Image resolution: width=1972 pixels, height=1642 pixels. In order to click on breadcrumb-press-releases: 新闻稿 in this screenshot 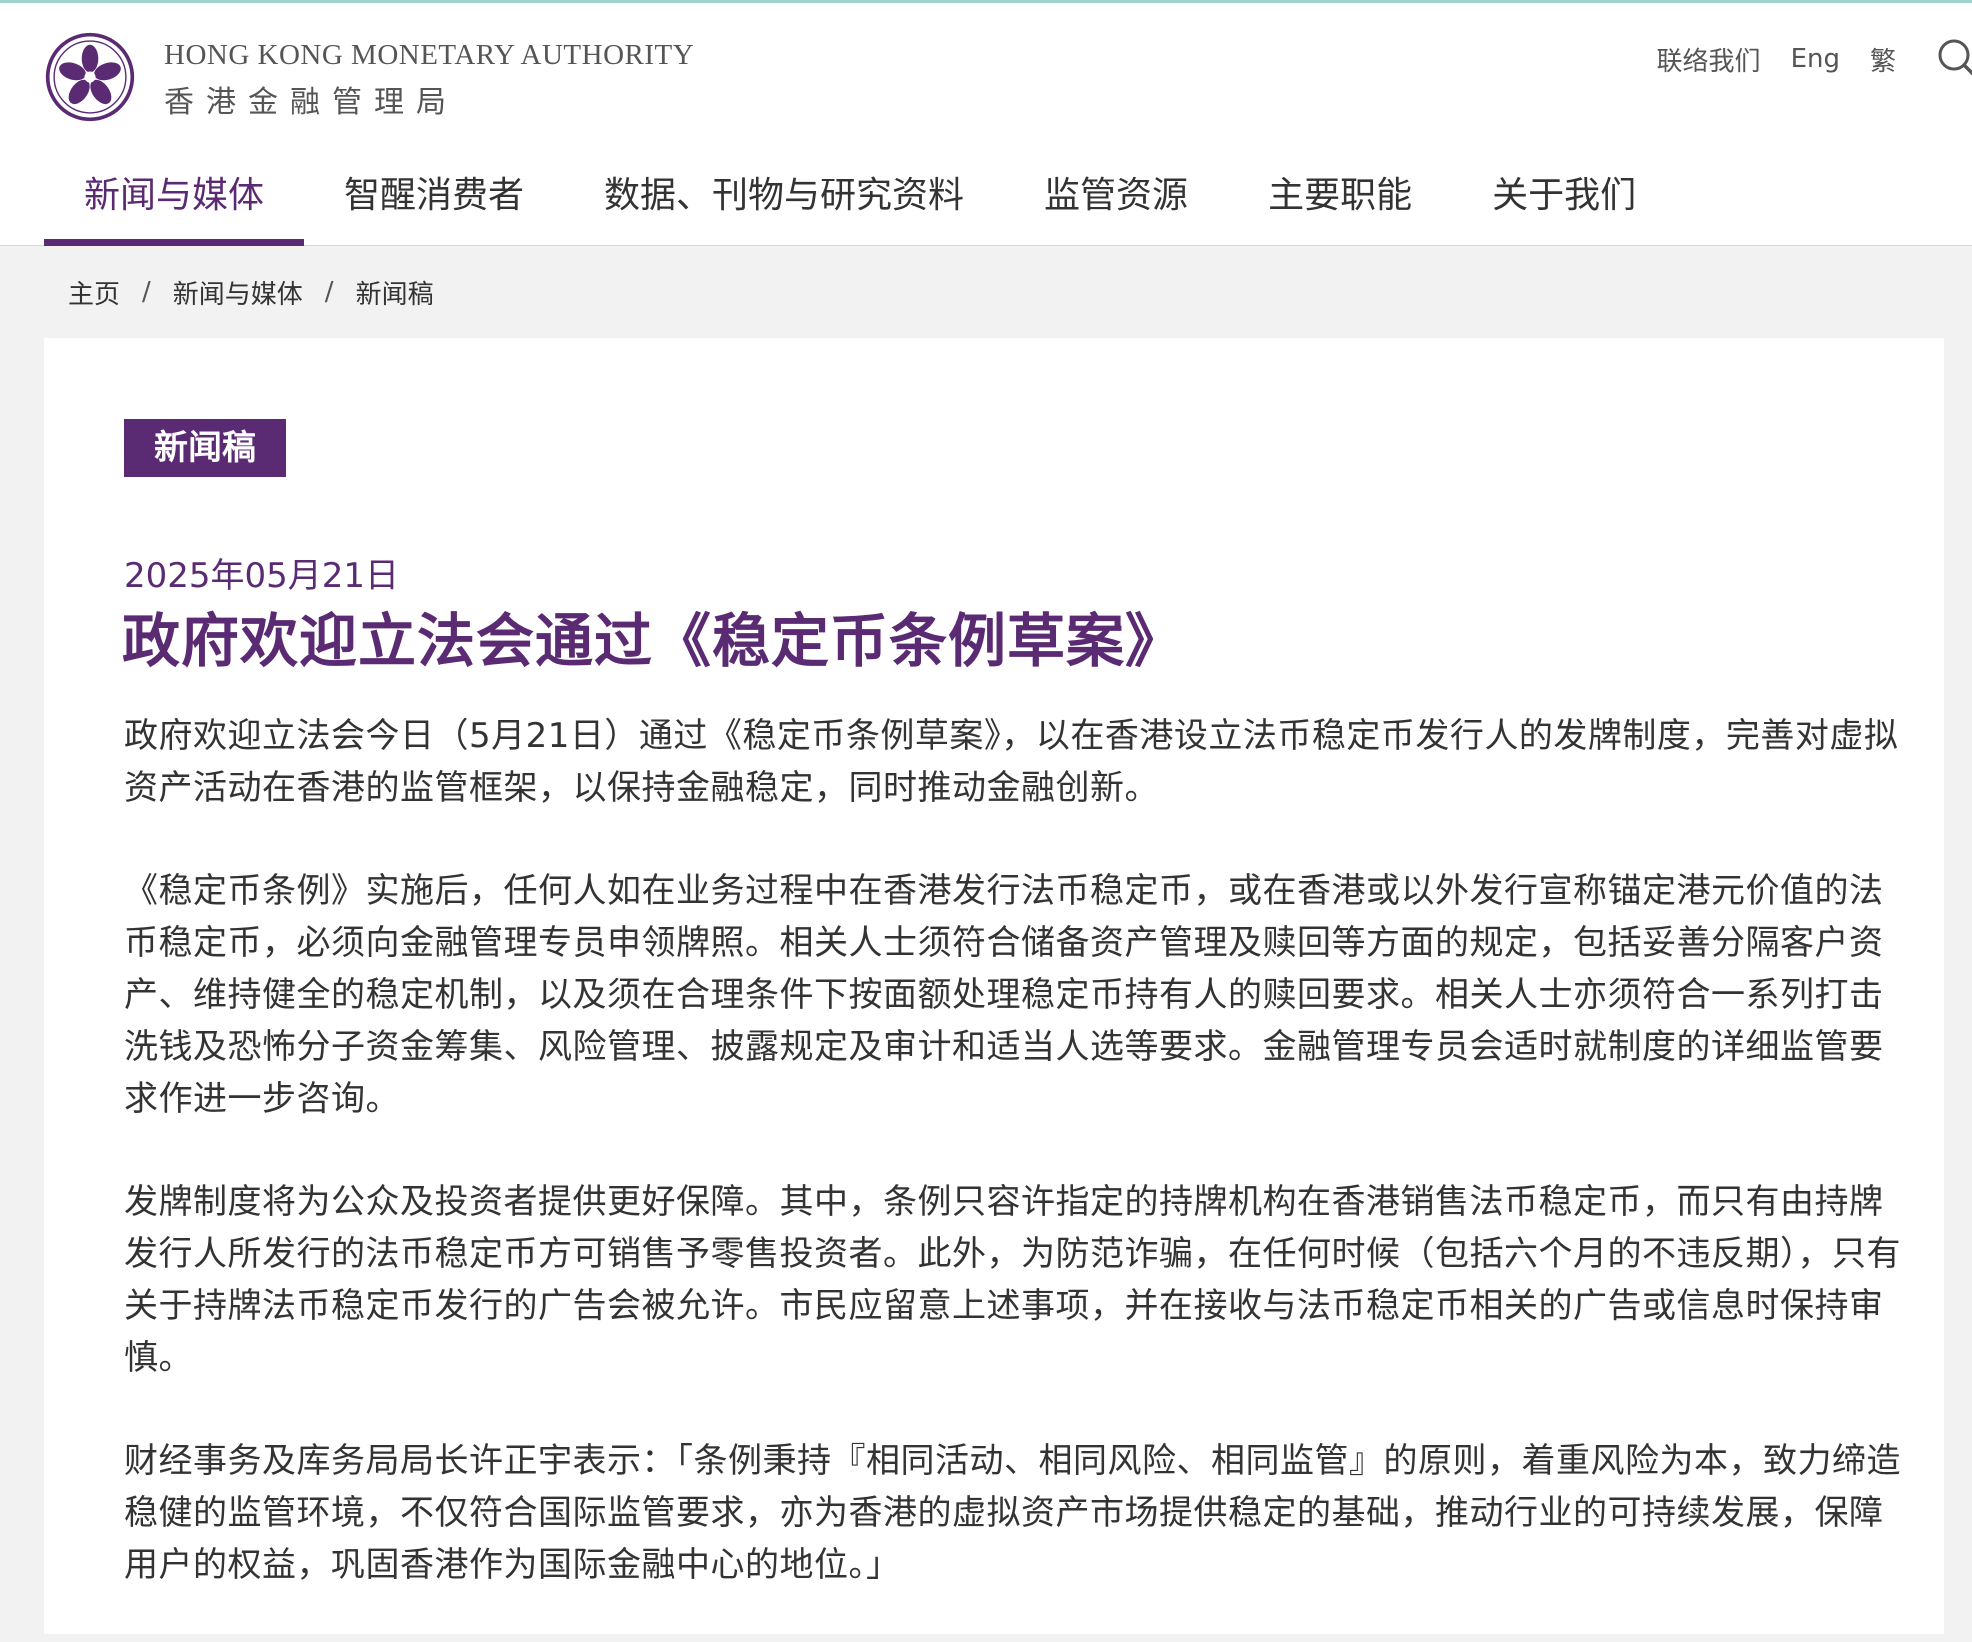, I will do `click(395, 292)`.